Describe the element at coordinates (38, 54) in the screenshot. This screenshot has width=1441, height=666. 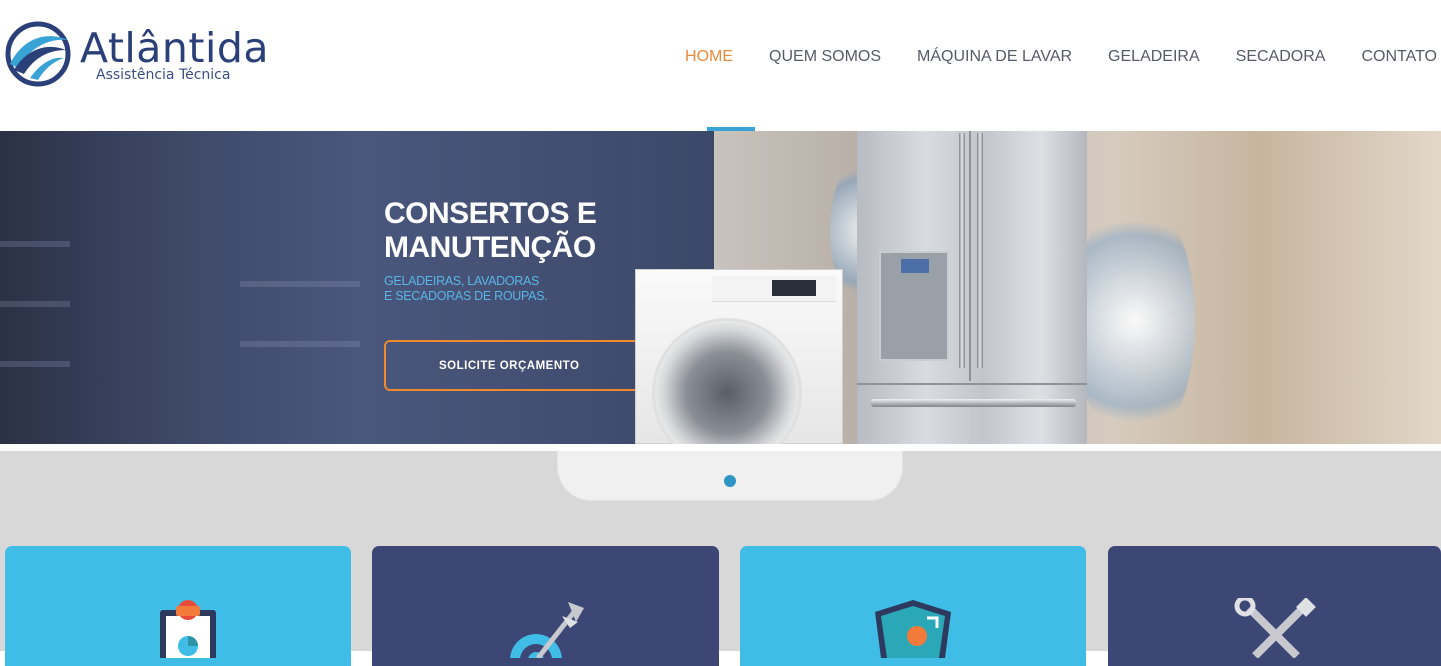
I see `logo-mark-icon` at that location.